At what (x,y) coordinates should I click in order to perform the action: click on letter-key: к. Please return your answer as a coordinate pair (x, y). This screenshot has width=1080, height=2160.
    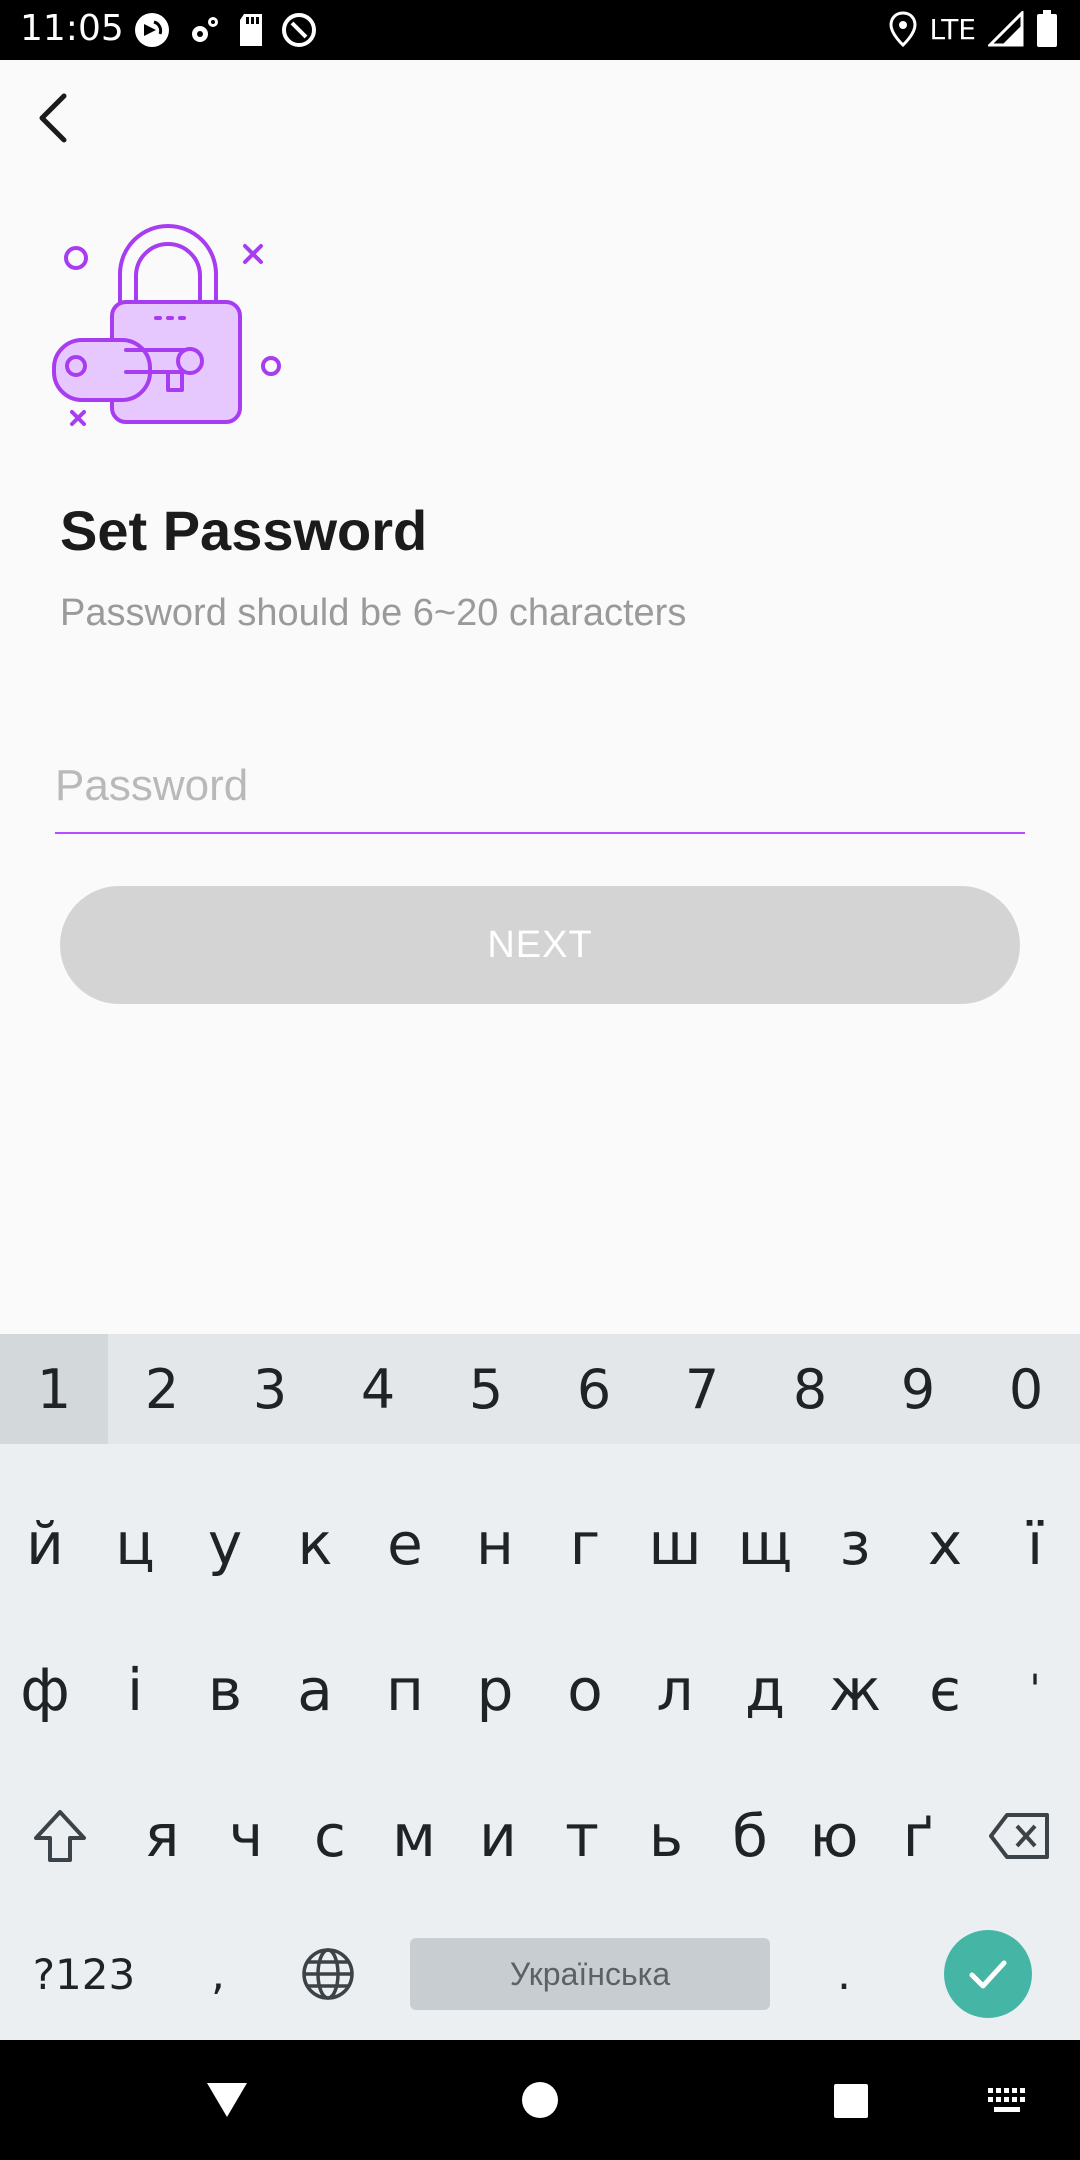
    Looking at the image, I should click on (315, 1544).